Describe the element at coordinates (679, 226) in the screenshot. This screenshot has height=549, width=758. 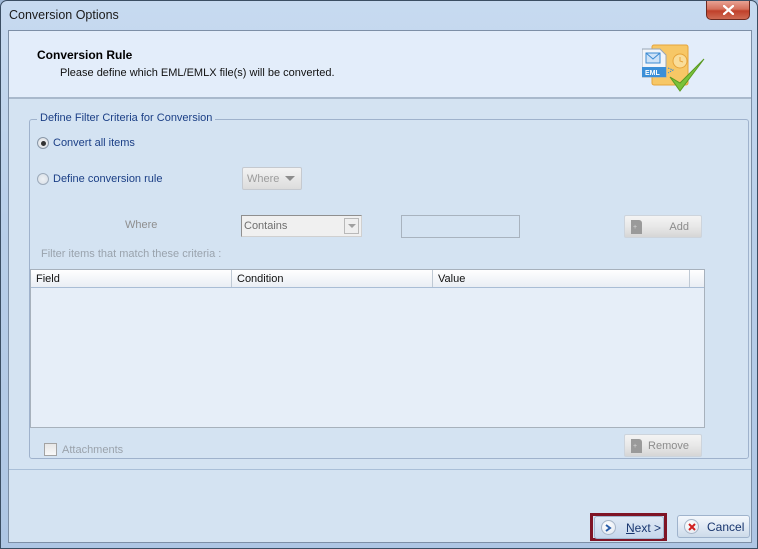
I see `add-button-label: Add` at that location.